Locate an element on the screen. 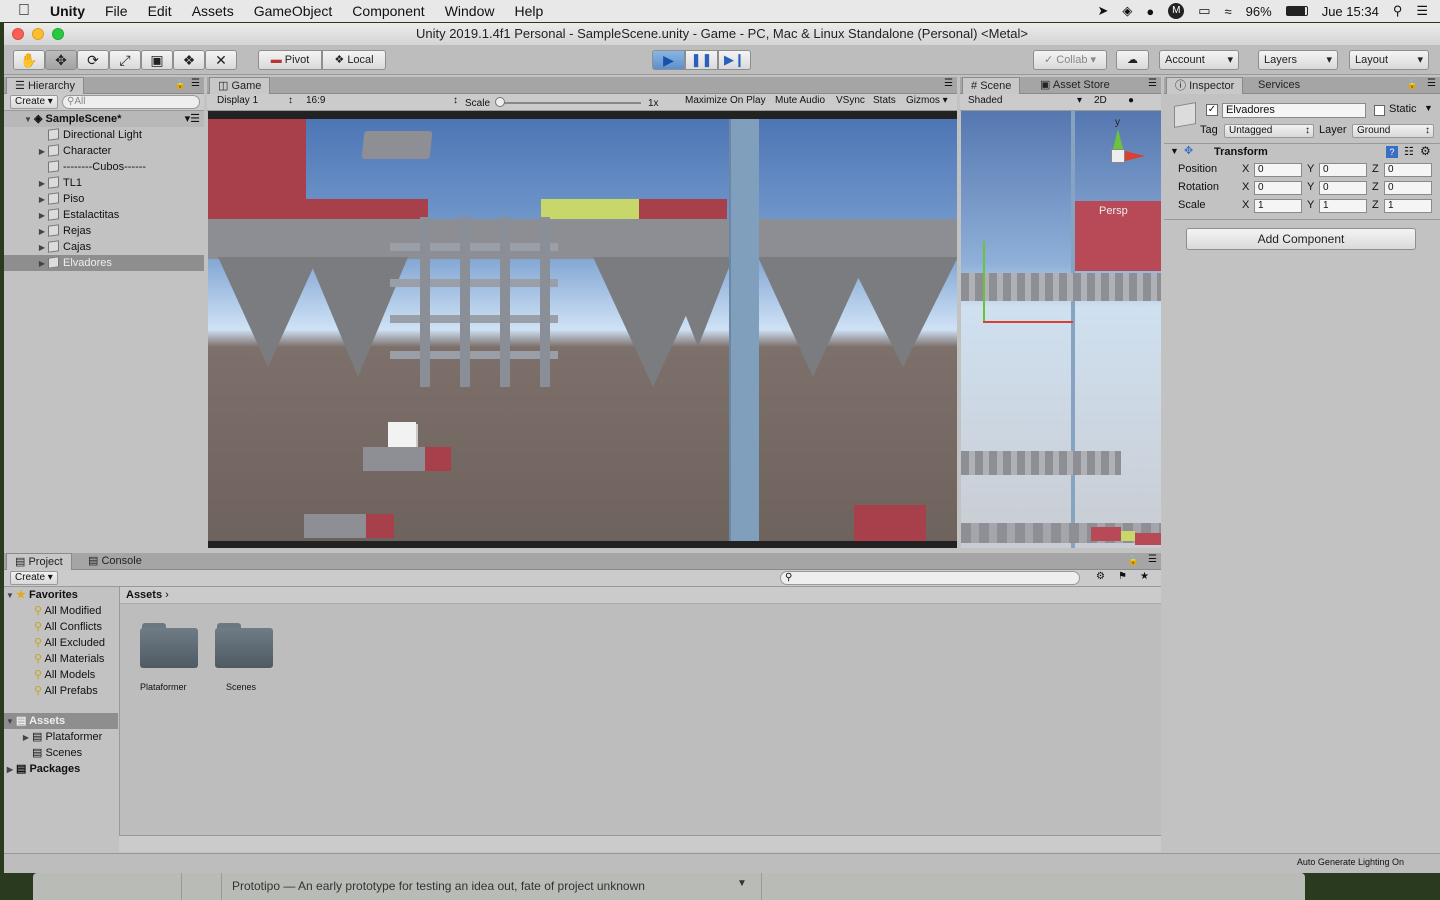  hierarchy-create-button: Create ▾ is located at coordinates (34, 102).